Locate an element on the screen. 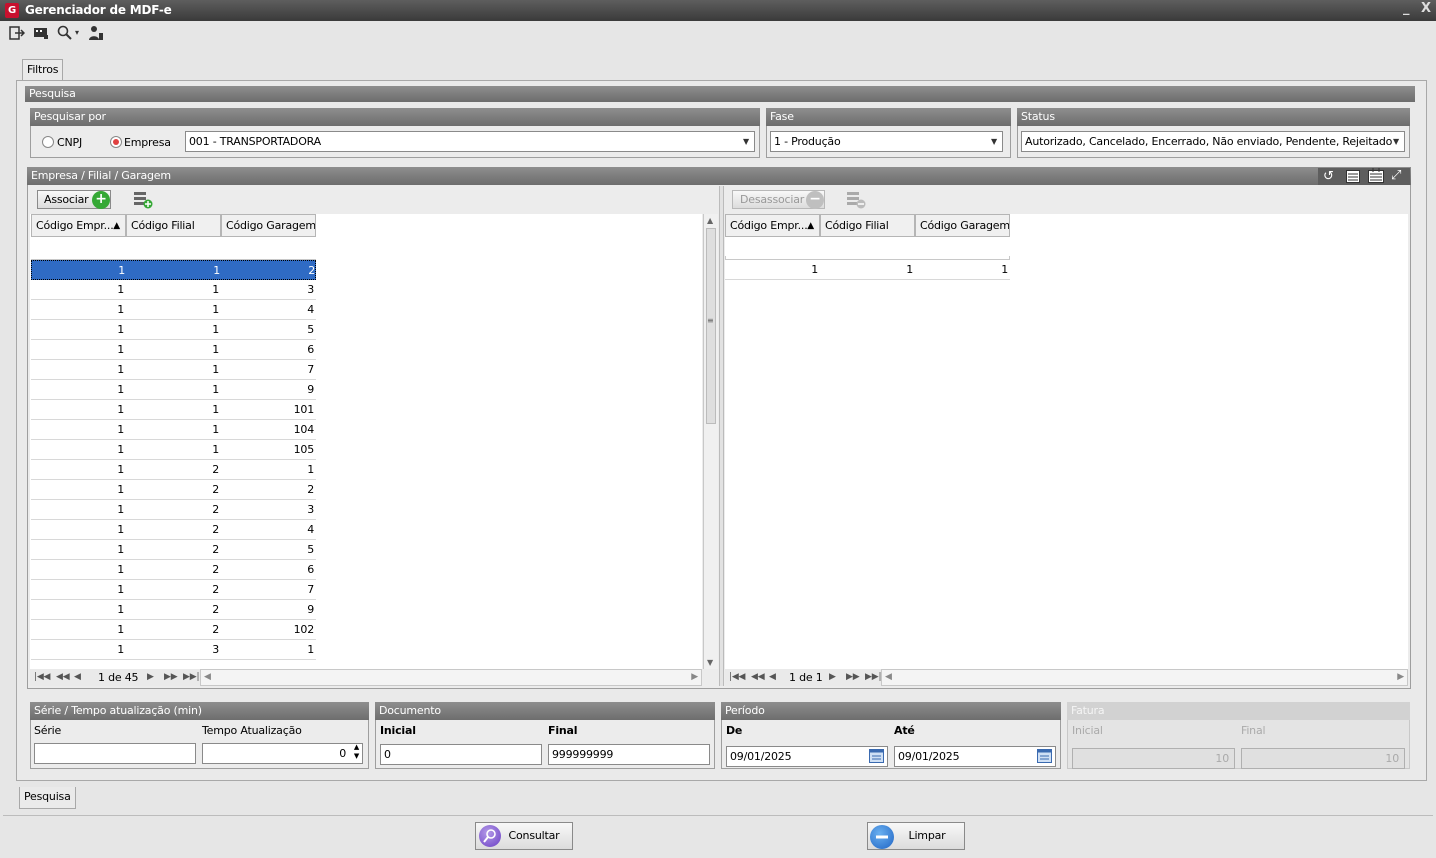  tab-pesquisa: Pesquisa is located at coordinates (47, 798).